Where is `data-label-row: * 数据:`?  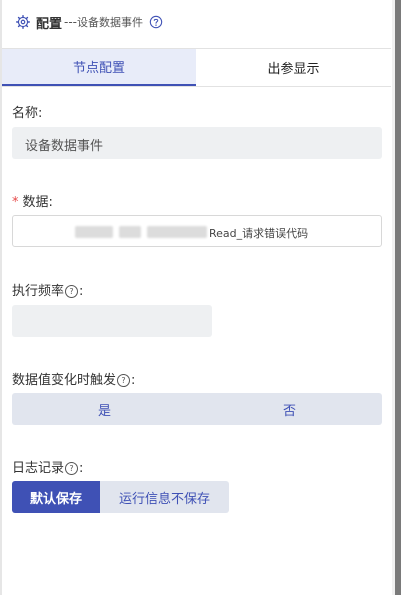 data-label-row: * 数据: is located at coordinates (32, 200).